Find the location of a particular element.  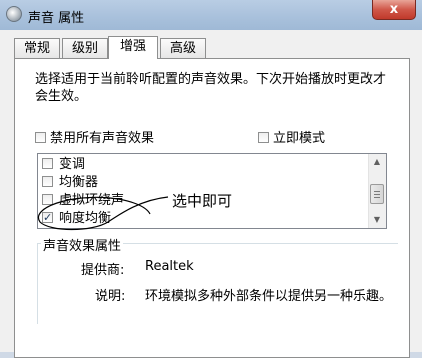

effect-label: 响度均衡 is located at coordinates (85, 218).